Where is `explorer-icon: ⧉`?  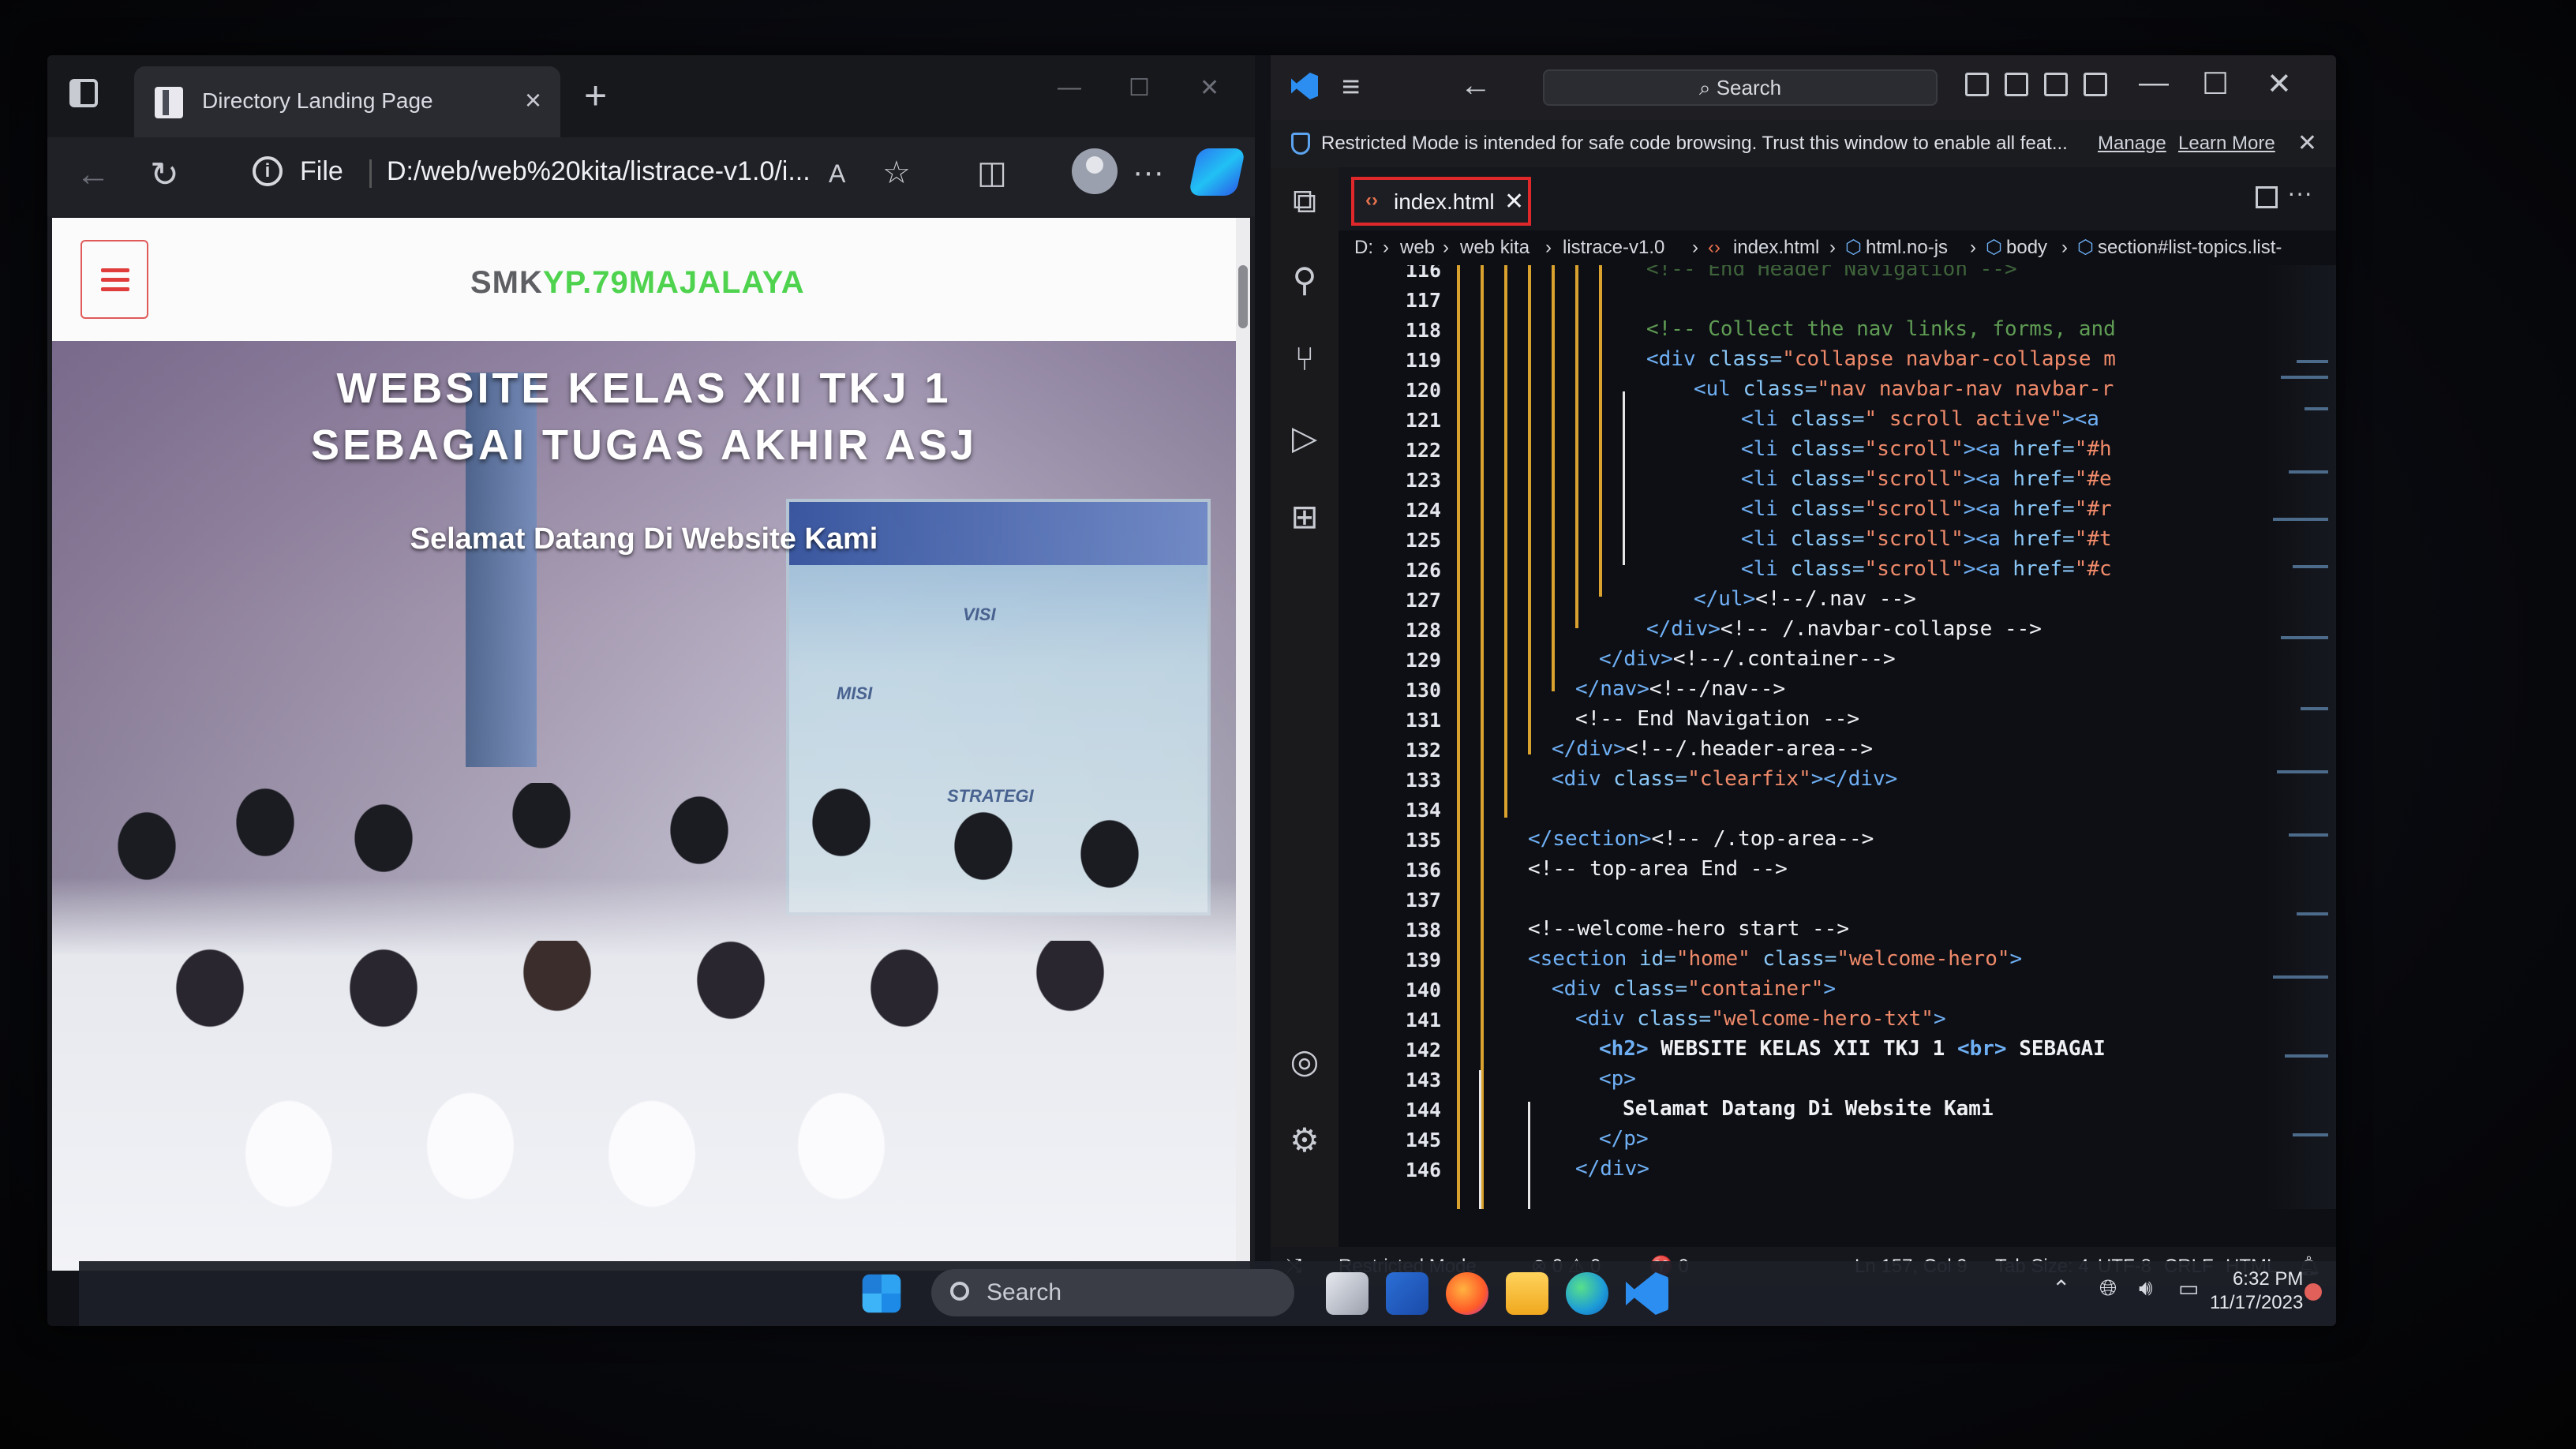
explorer-icon: ⧉ is located at coordinates (1304, 201).